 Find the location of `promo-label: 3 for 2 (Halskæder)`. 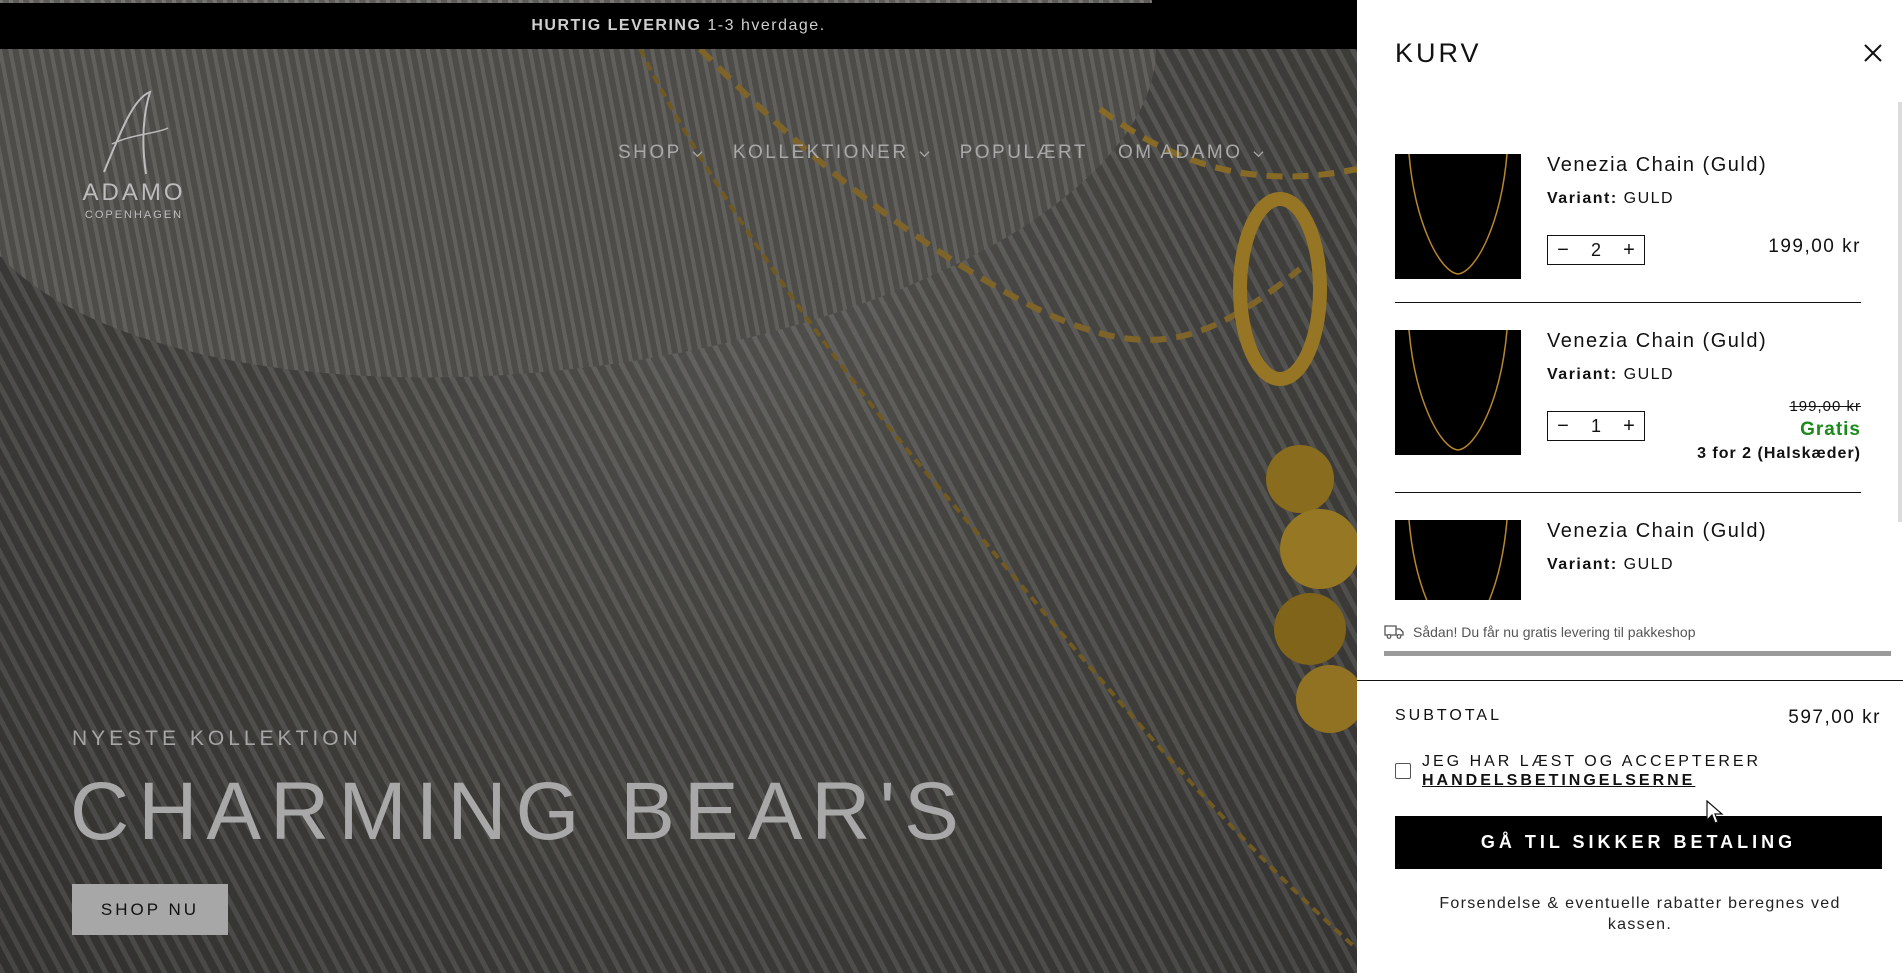

promo-label: 3 for 2 (Halskæder) is located at coordinates (1779, 453).